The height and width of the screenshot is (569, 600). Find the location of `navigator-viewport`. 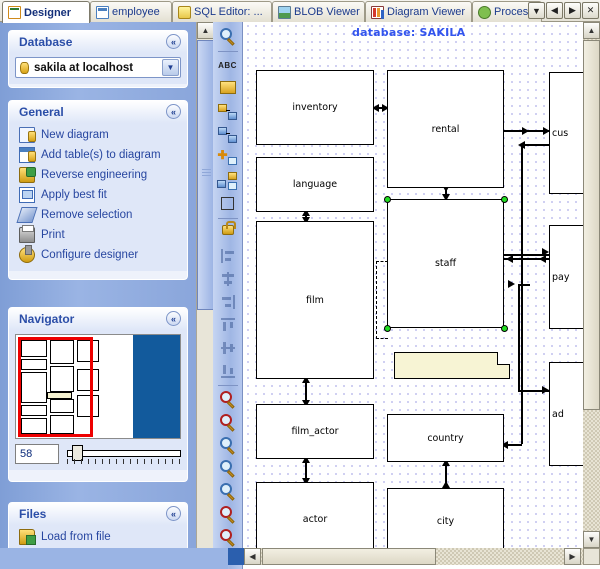

navigator-viewport is located at coordinates (55, 387).